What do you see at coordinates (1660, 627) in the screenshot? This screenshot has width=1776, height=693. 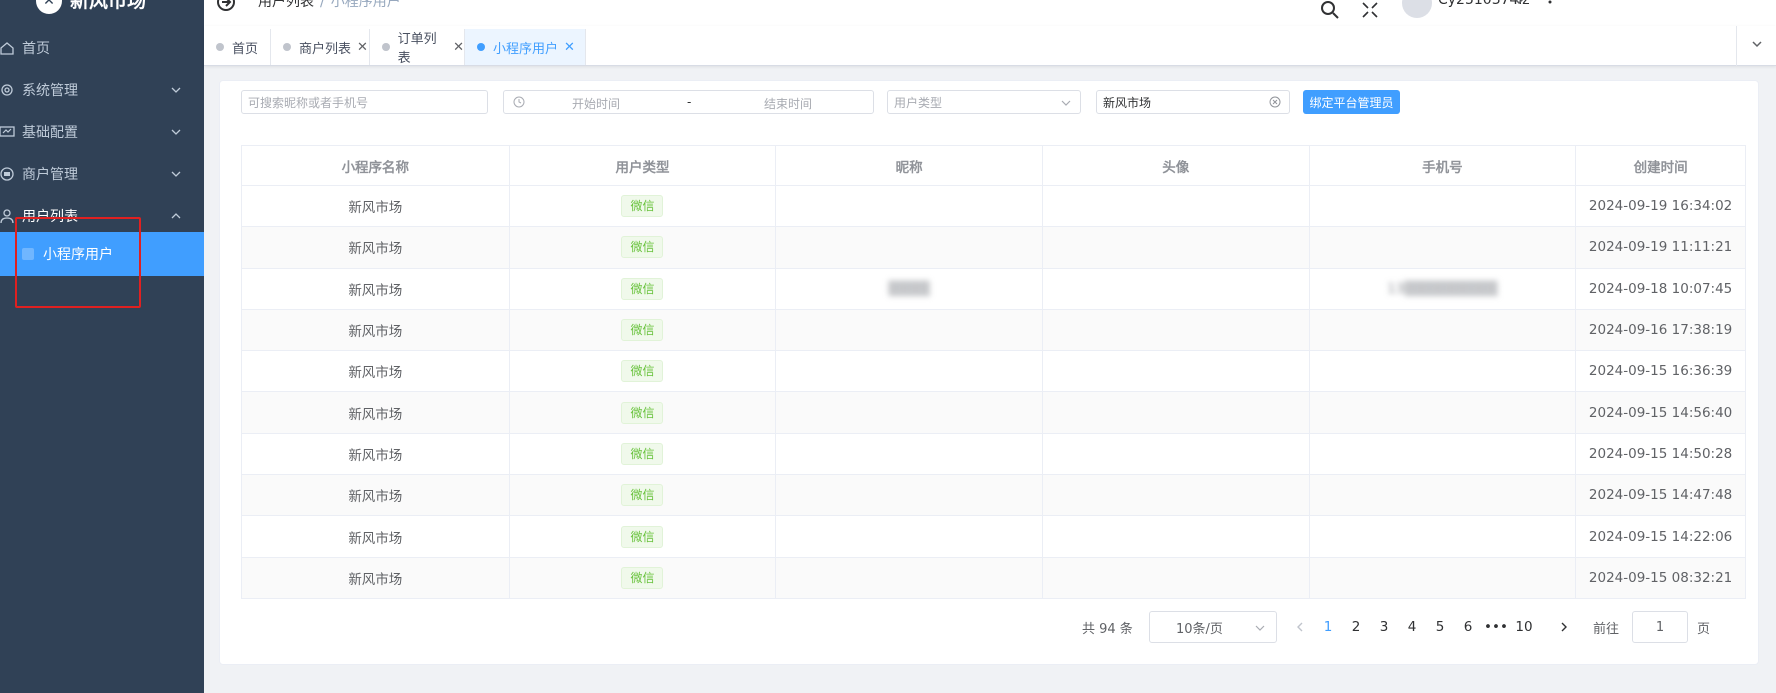 I see `goto-page-input: 1` at bounding box center [1660, 627].